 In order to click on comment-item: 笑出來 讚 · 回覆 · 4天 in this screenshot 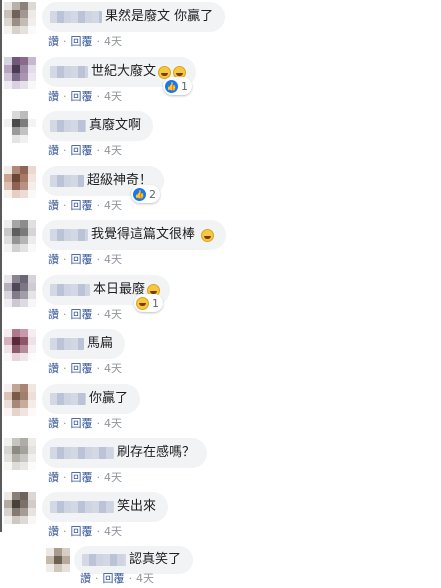, I will do `click(220, 519)`.